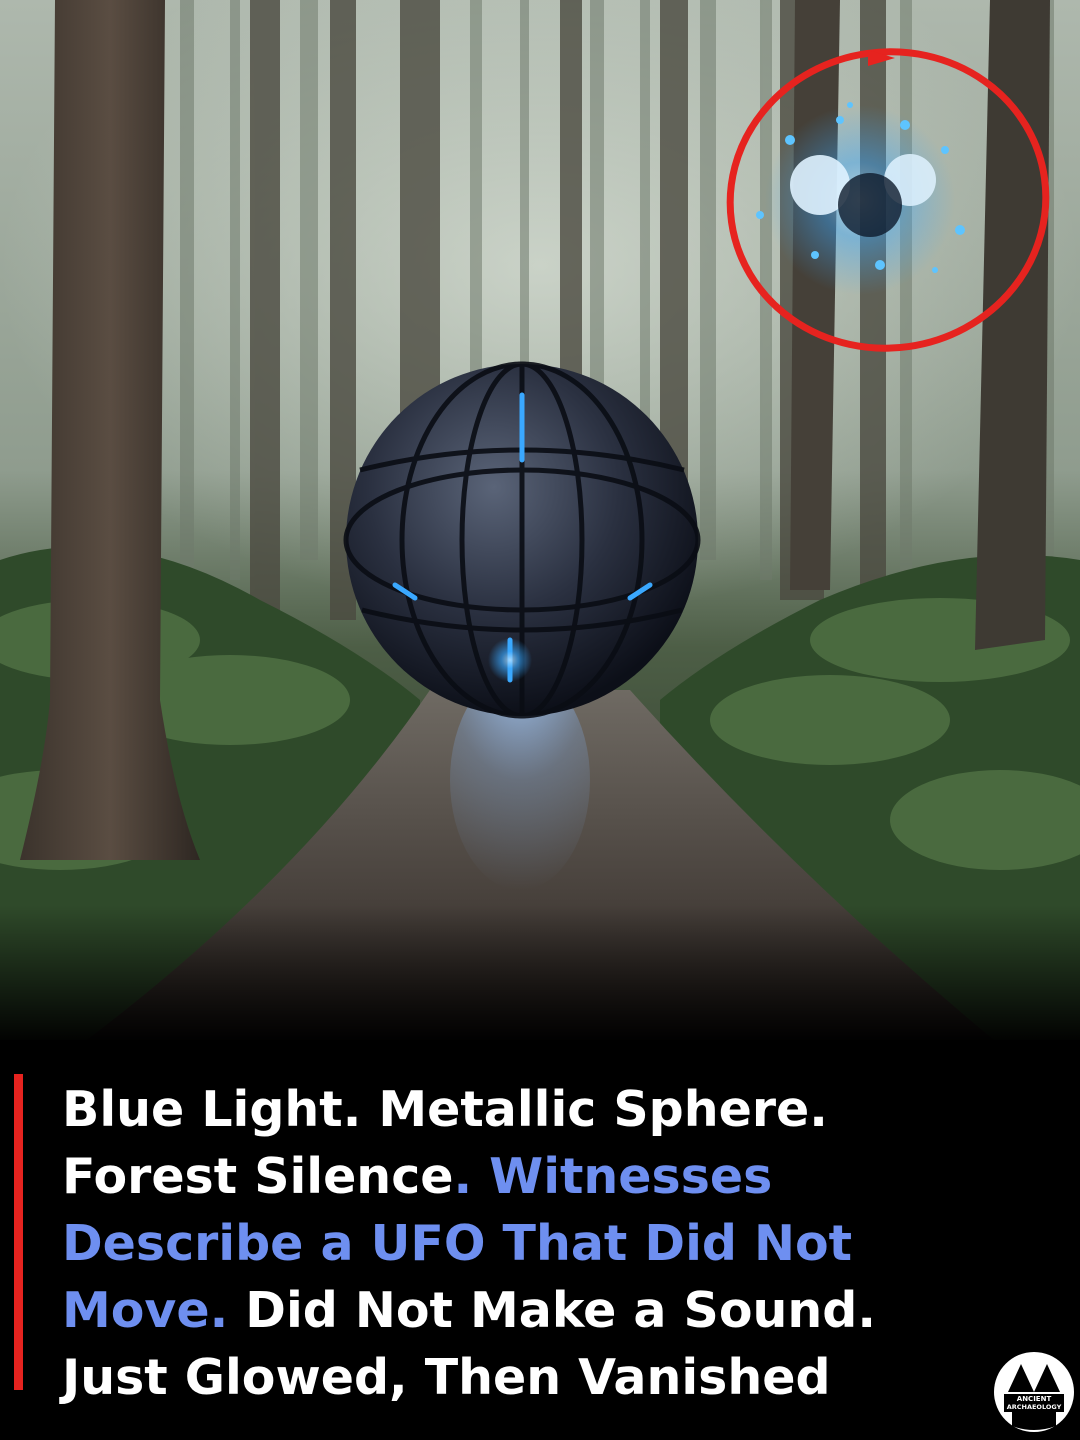 The width and height of the screenshot is (1080, 1440). I want to click on accent-bar, so click(18, 1232).